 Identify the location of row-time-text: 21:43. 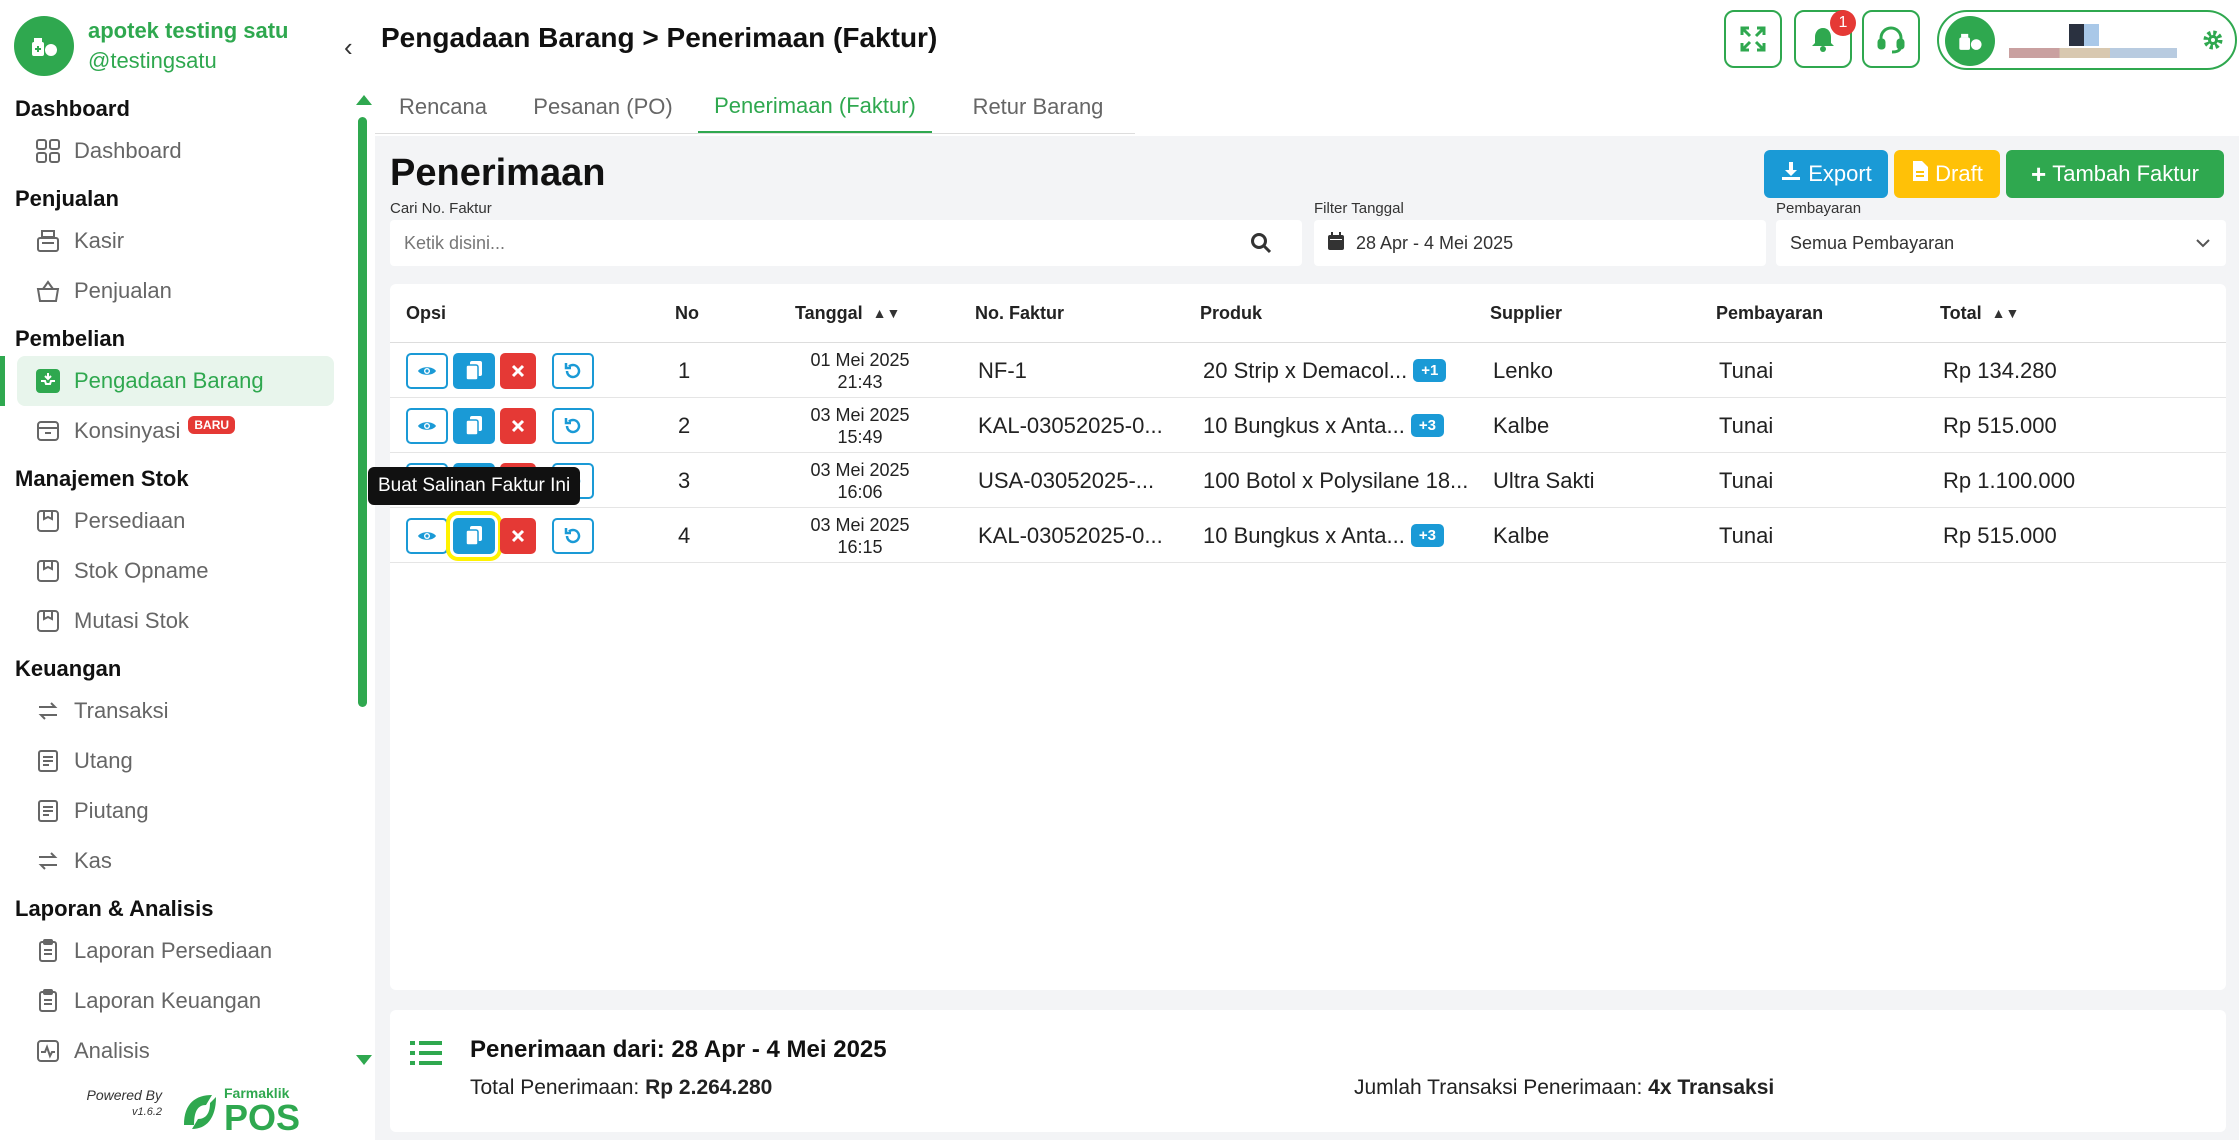
(860, 381).